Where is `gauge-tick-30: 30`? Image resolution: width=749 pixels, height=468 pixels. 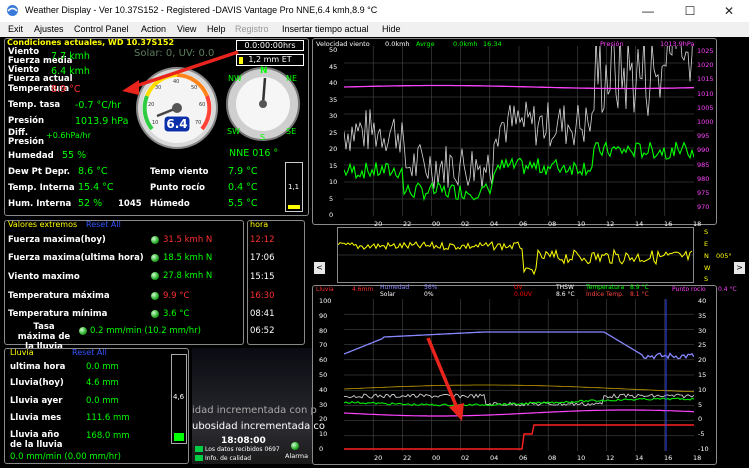 gauge-tick-30: 30 is located at coordinates (158, 88).